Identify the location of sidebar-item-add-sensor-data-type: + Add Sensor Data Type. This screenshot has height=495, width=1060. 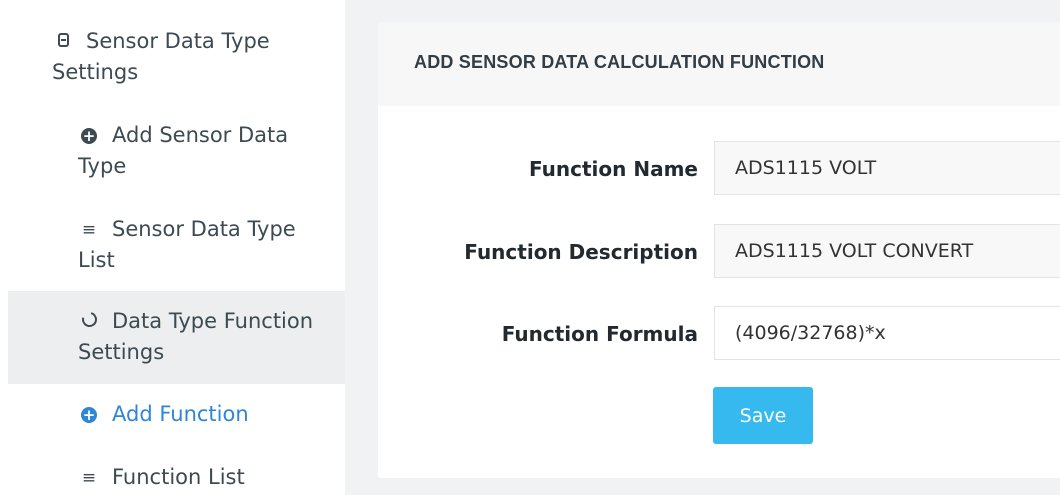
(203, 150).